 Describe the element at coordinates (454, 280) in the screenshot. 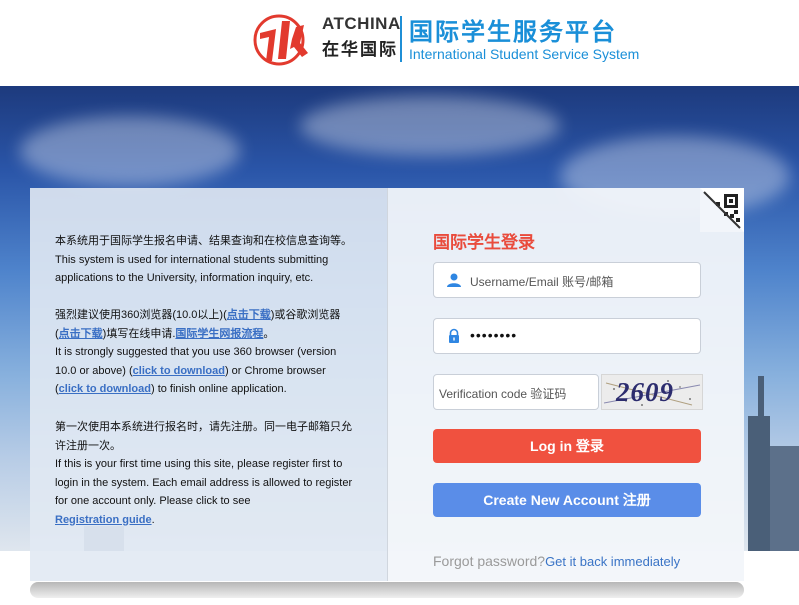

I see `user-icon` at that location.